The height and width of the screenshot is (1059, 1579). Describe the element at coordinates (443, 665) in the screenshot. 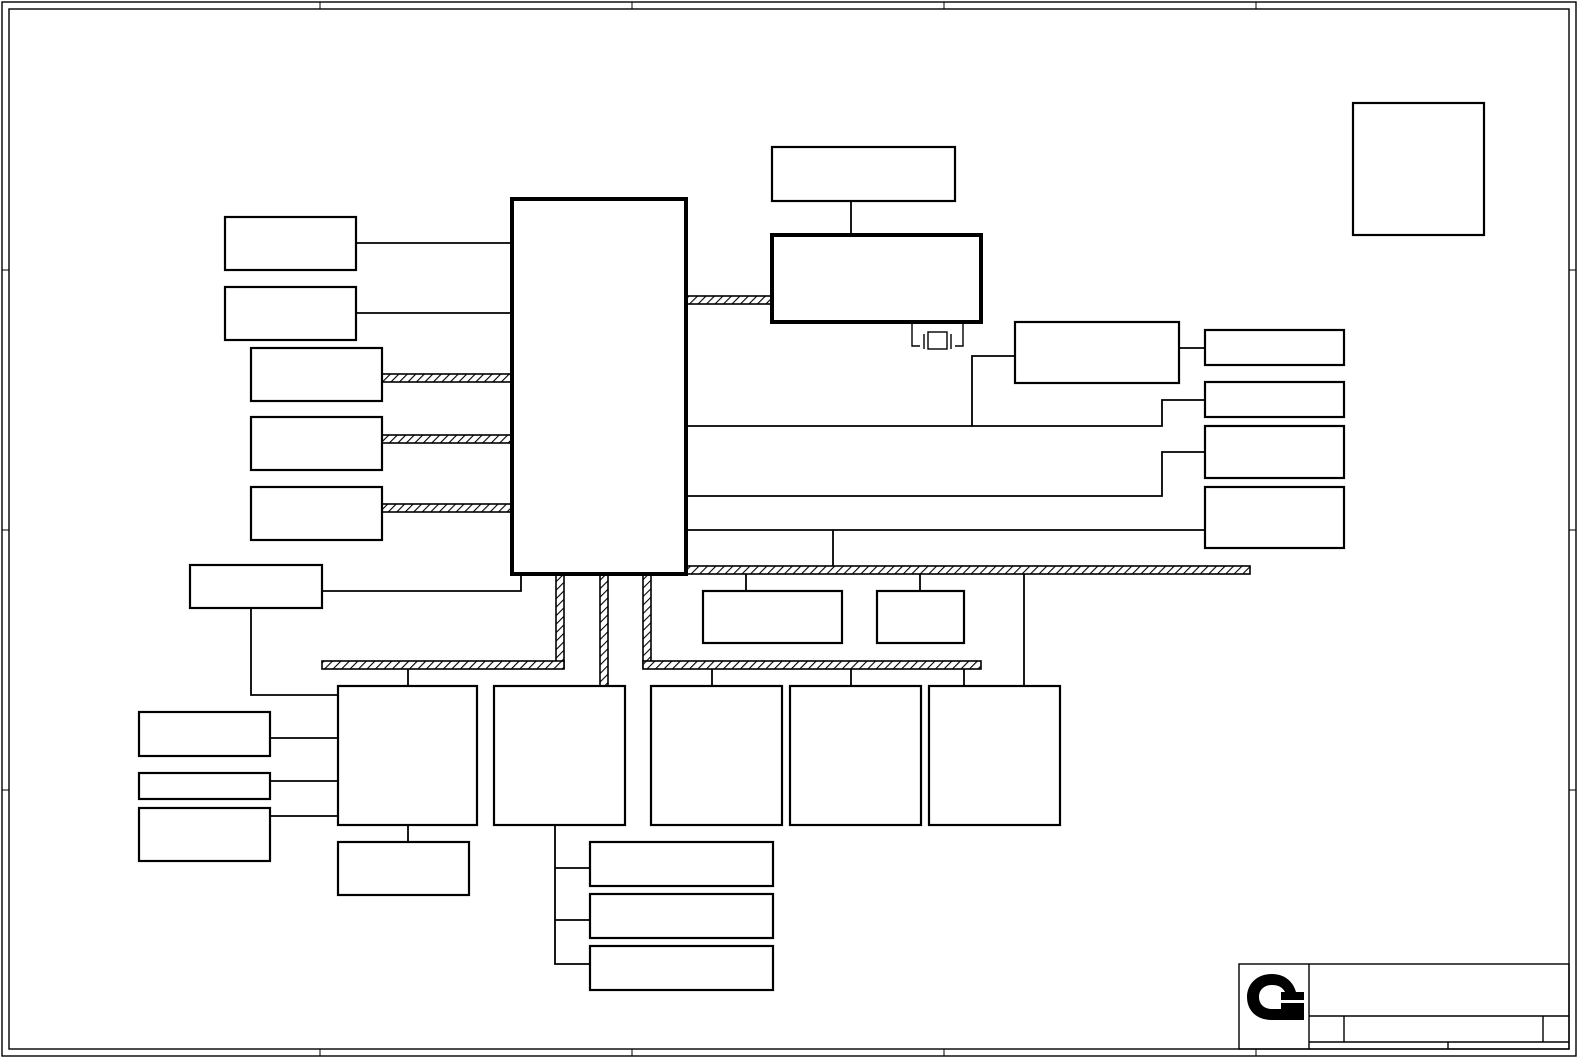

I see `bus-lower-left` at that location.